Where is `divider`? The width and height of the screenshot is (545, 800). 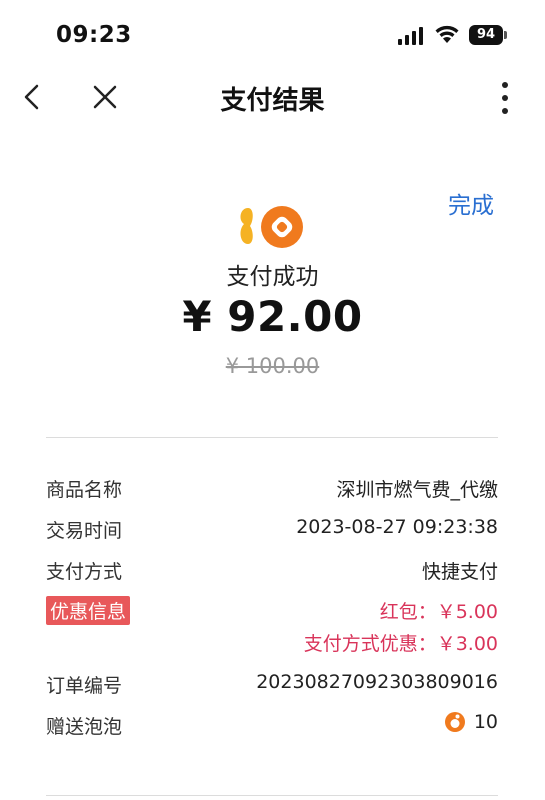
divider is located at coordinates (272, 437).